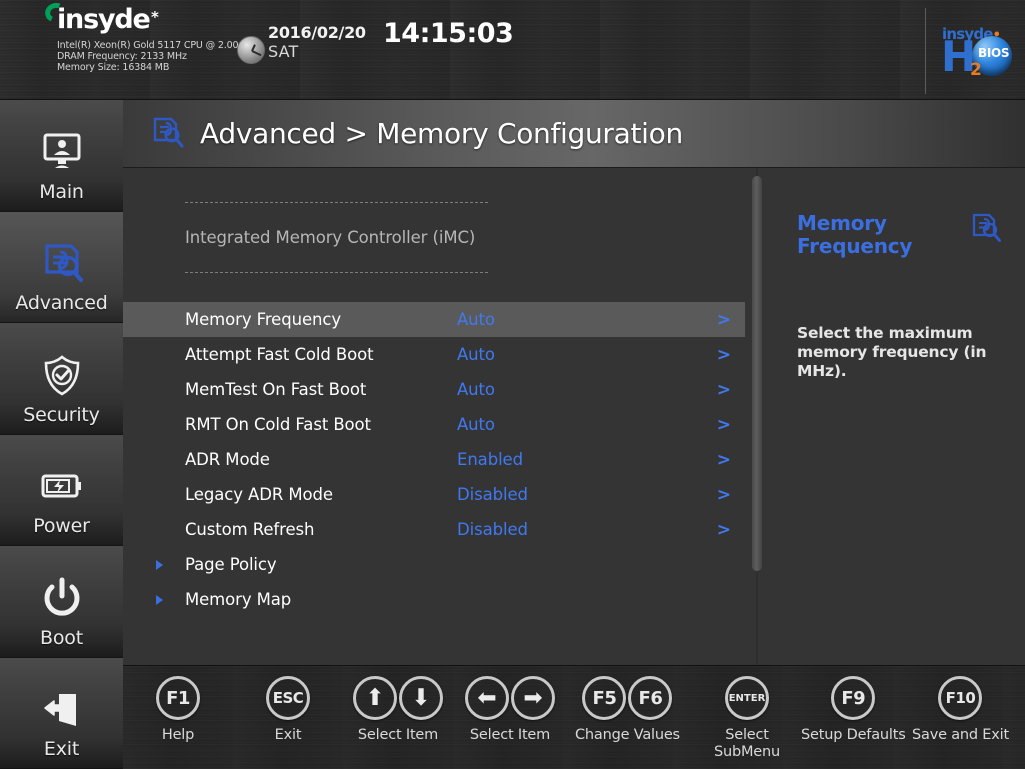 The height and width of the screenshot is (769, 1025). Describe the element at coordinates (231, 564) in the screenshot. I see `row-label: Page Policy` at that location.